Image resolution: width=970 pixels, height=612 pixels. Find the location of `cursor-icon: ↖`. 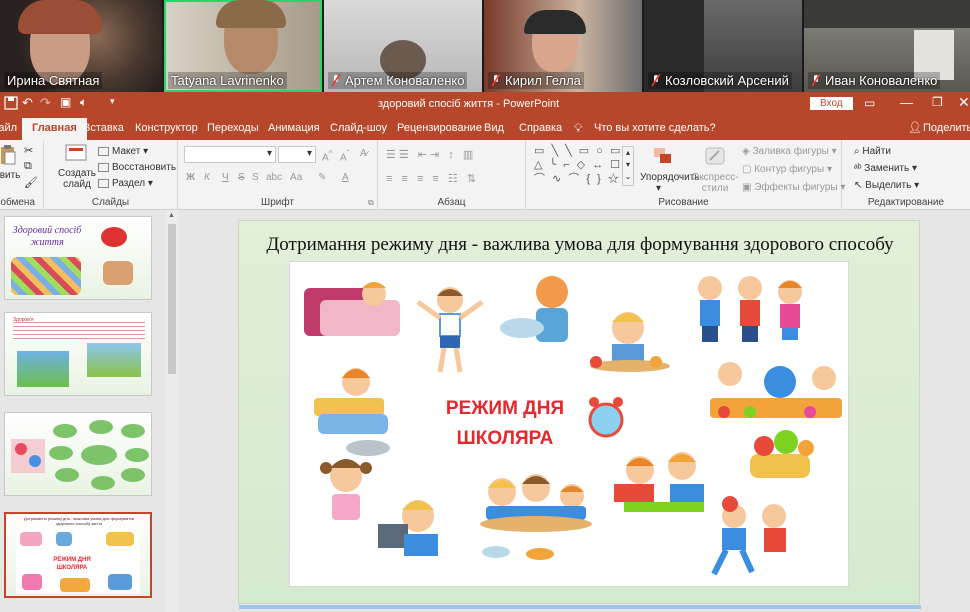

cursor-icon: ↖ is located at coordinates (858, 185).